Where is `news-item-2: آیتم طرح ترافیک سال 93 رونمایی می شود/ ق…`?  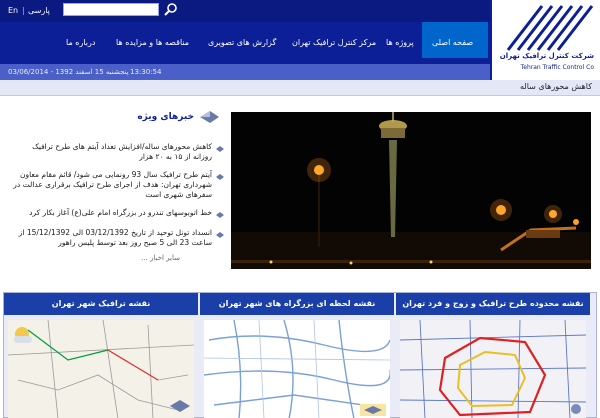
news-item-2: آیتم طرح ترافیک سال 93 رونمایی می شود/ ق… is located at coordinates (112, 185).